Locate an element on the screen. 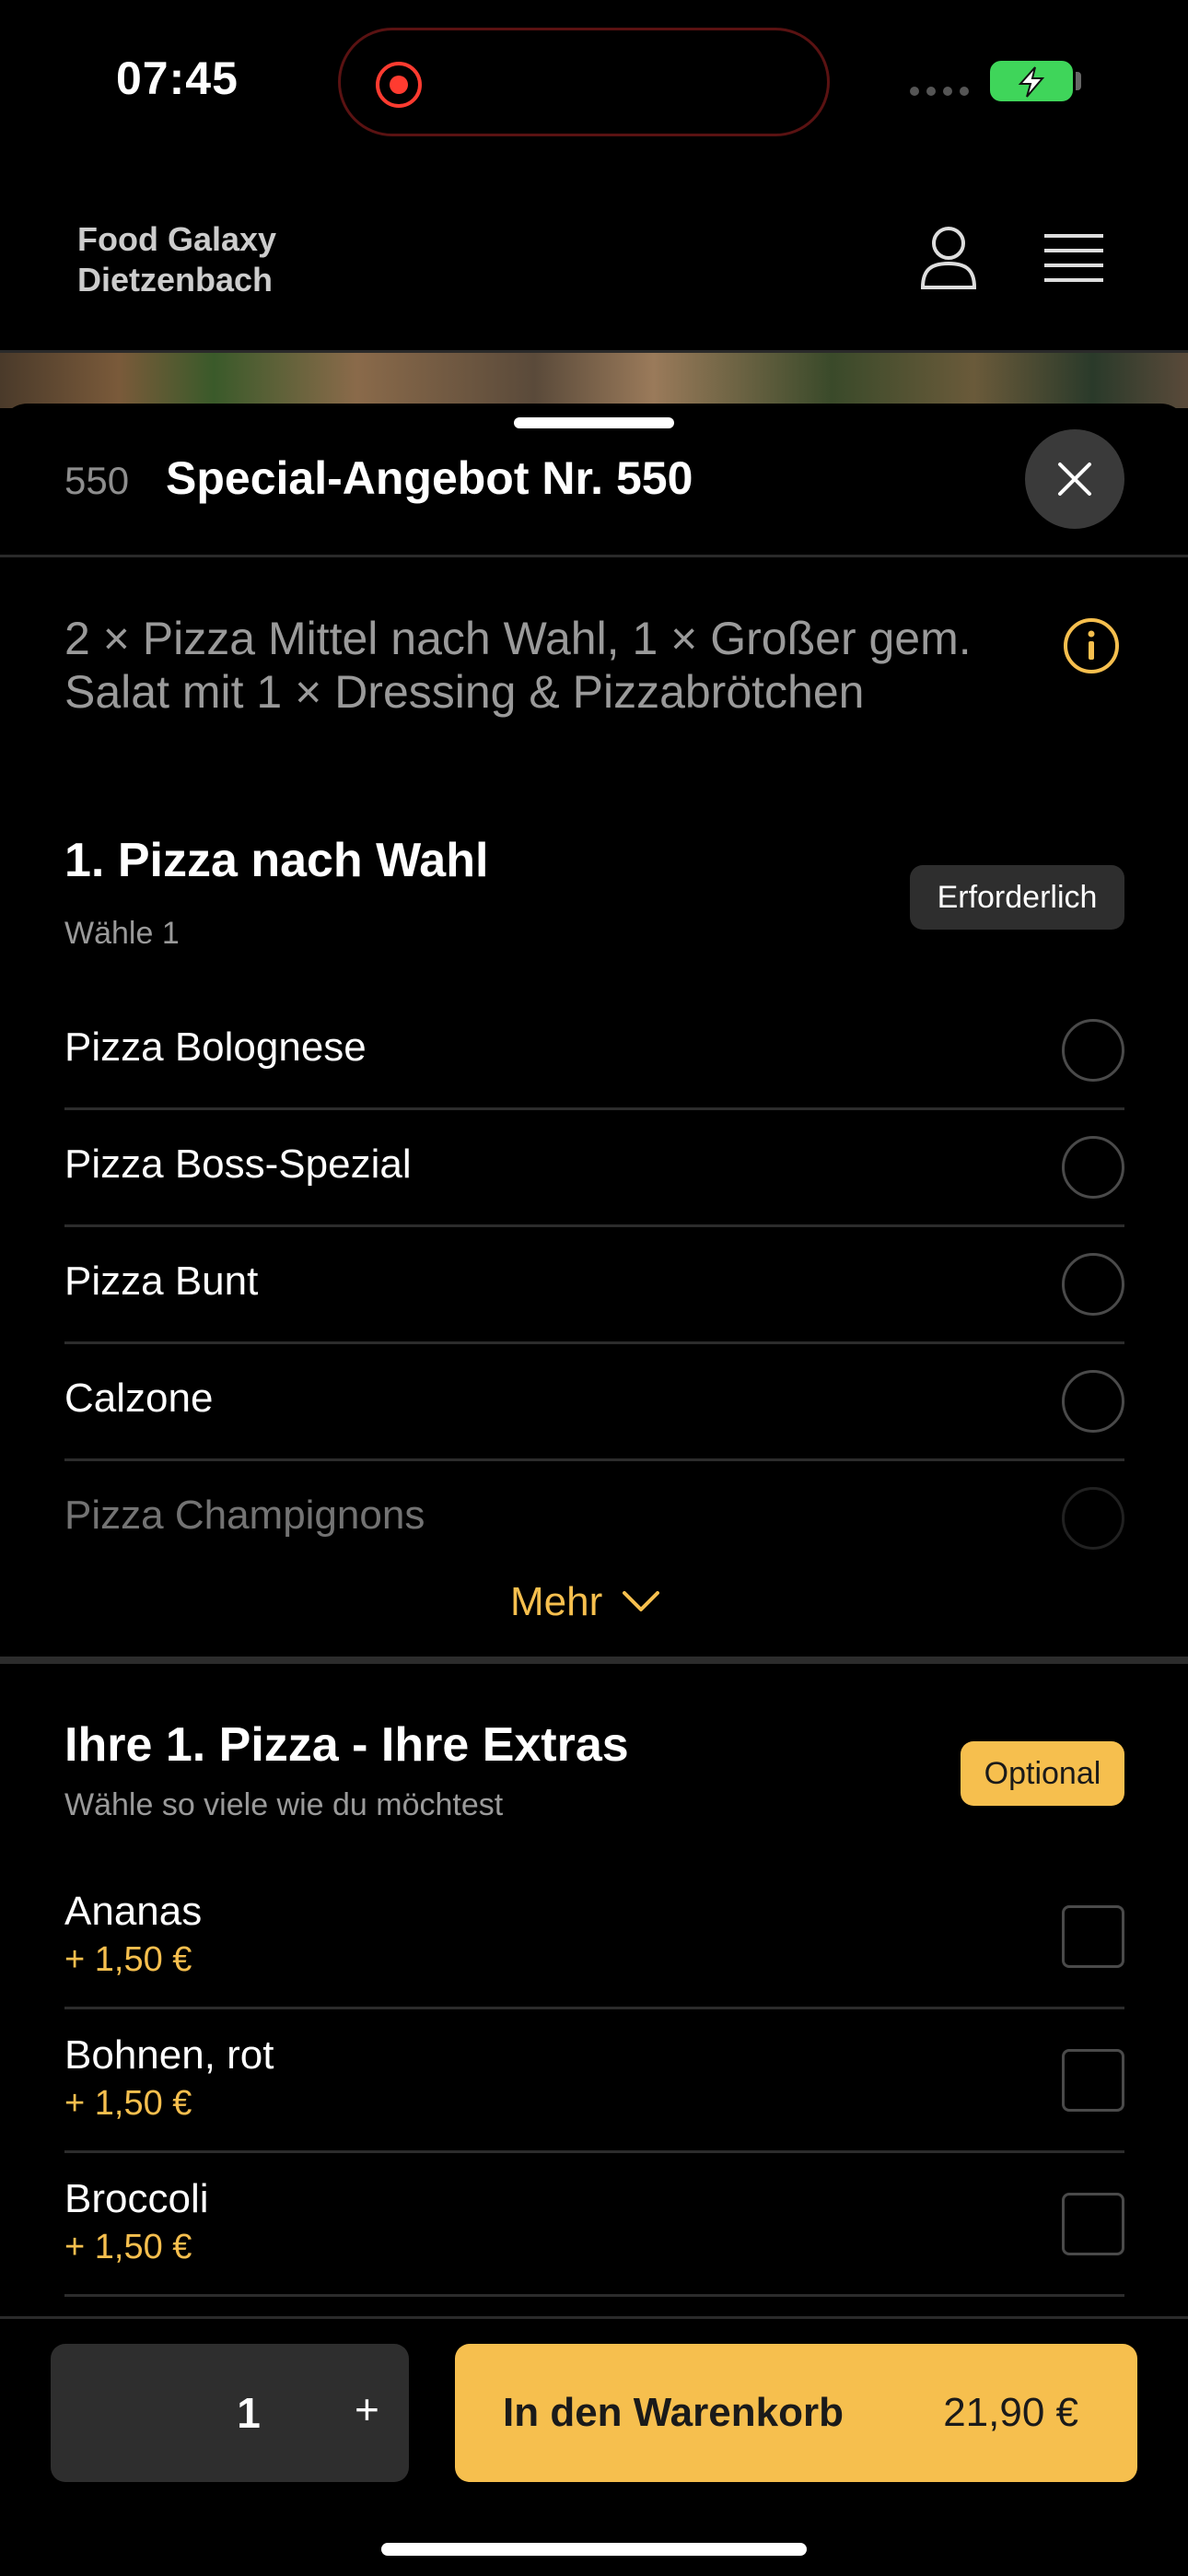 This screenshot has width=1188, height=2576. increment-button: + is located at coordinates (367, 2409).